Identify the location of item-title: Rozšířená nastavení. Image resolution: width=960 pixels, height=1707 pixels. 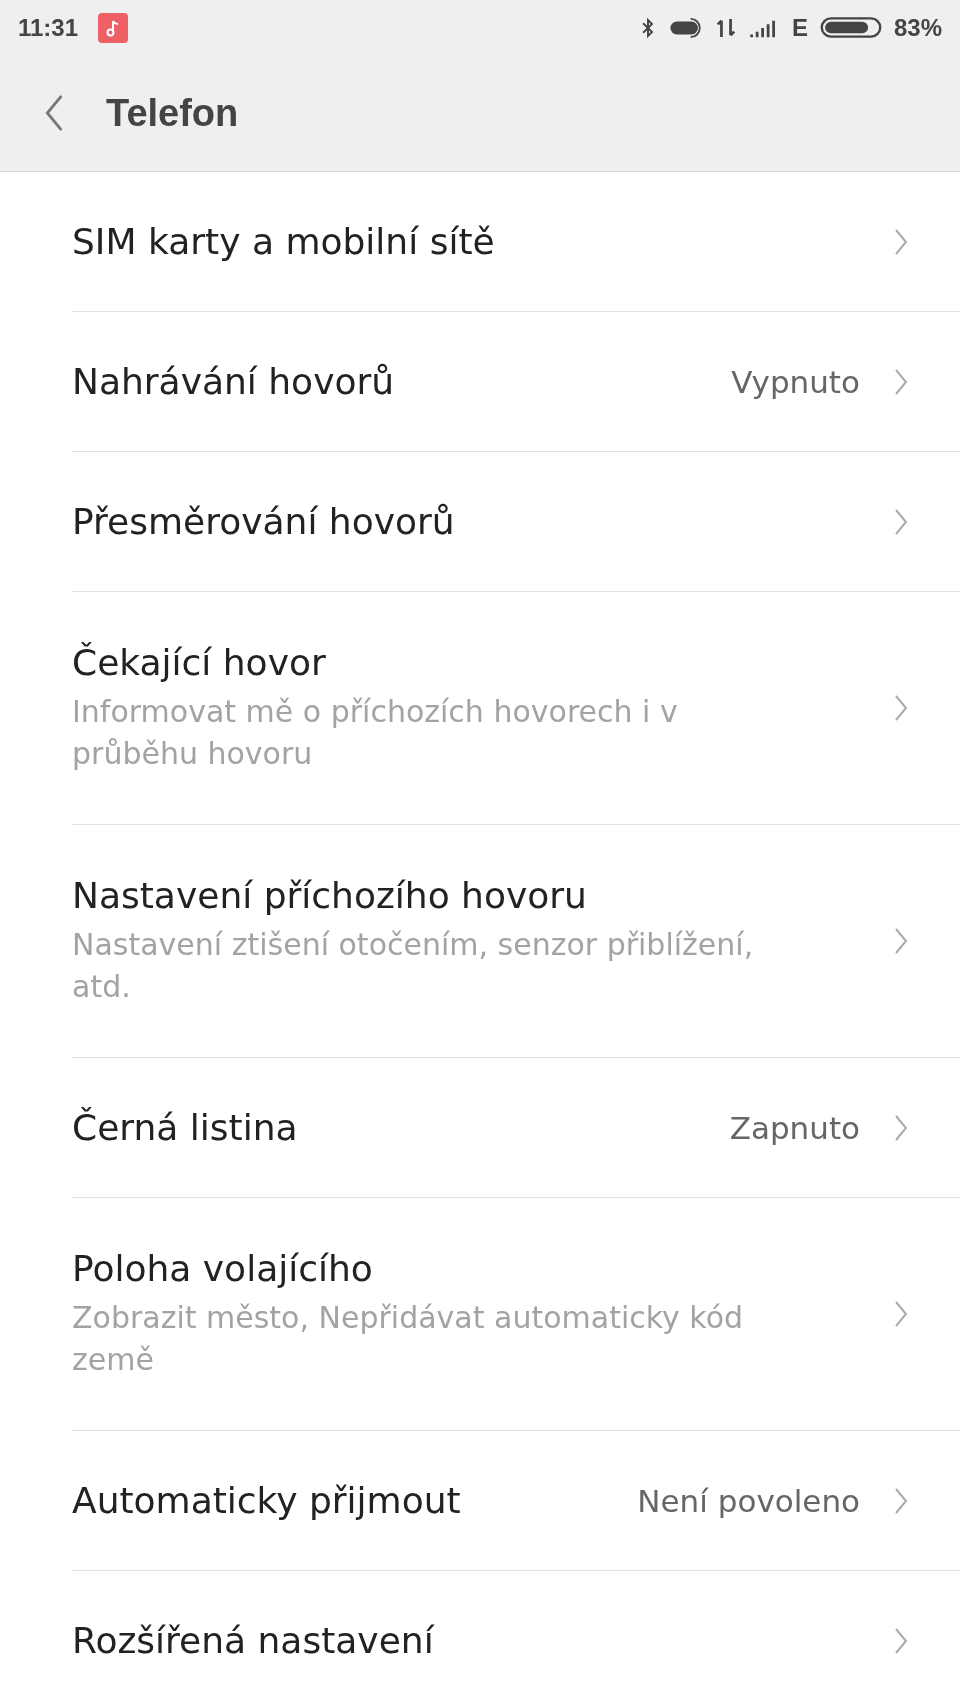
(254, 1640).